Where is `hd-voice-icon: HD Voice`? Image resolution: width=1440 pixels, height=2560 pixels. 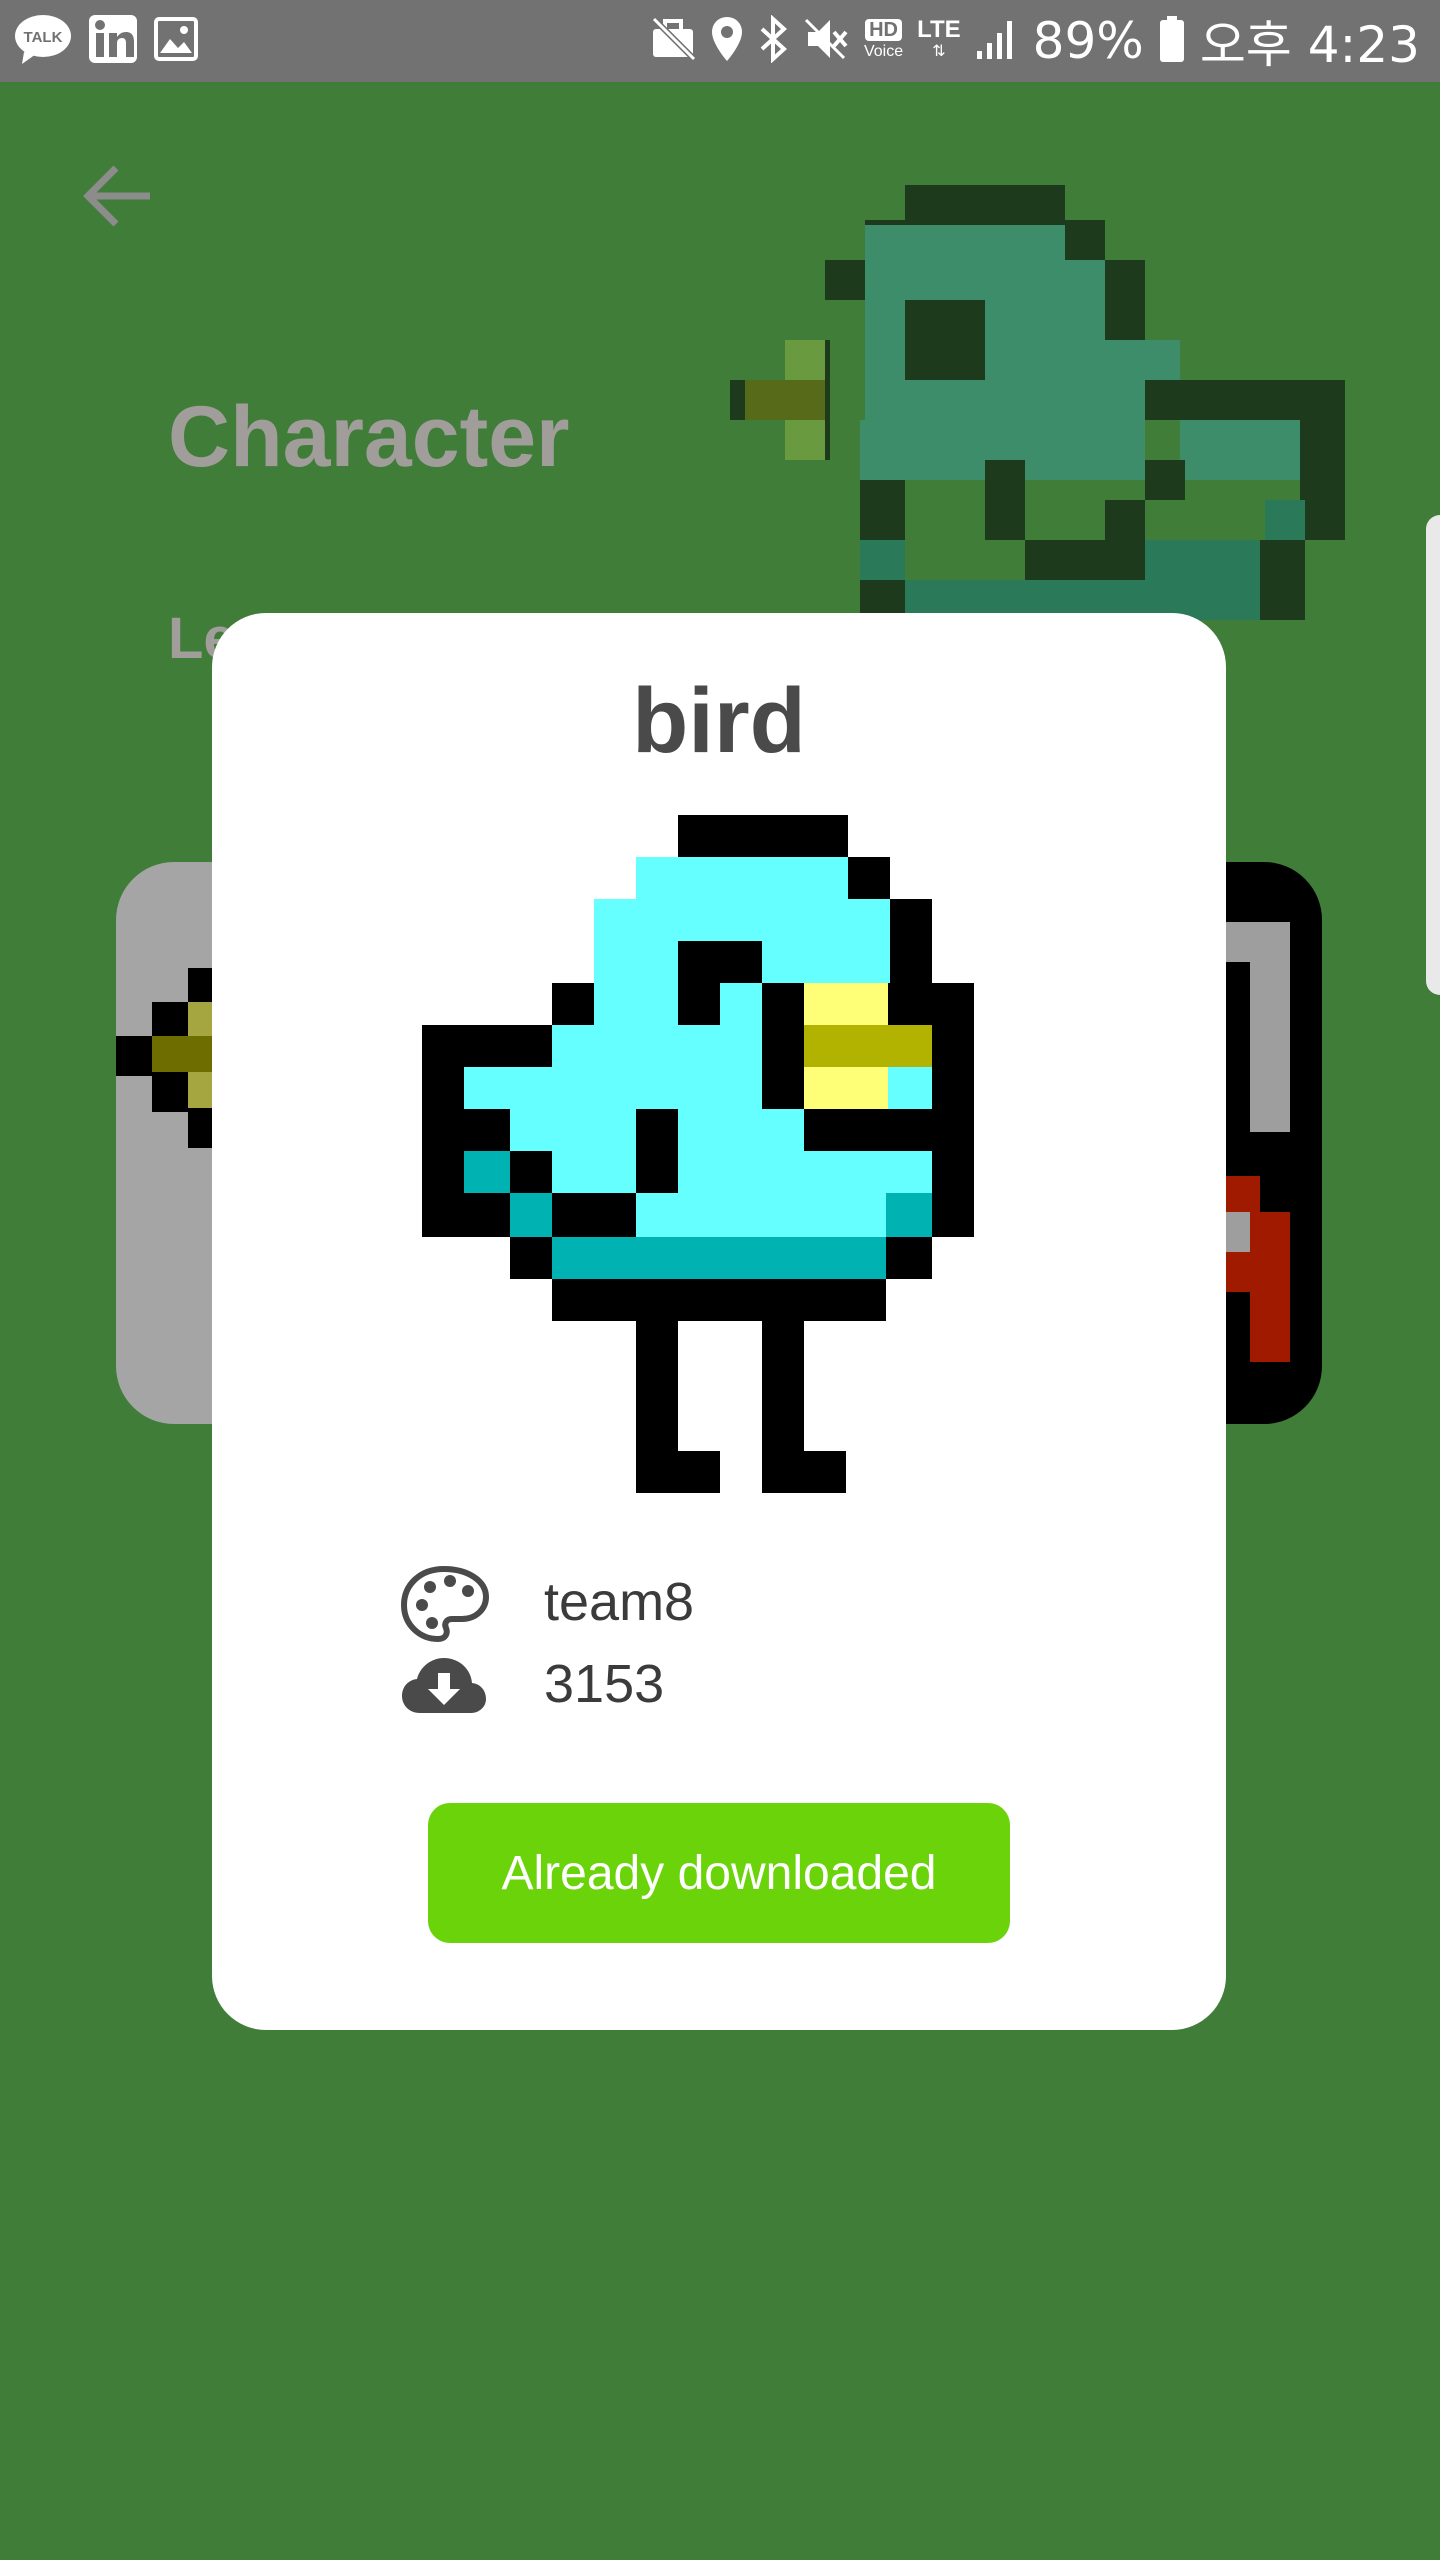
hd-voice-icon: HD Voice is located at coordinates (883, 41).